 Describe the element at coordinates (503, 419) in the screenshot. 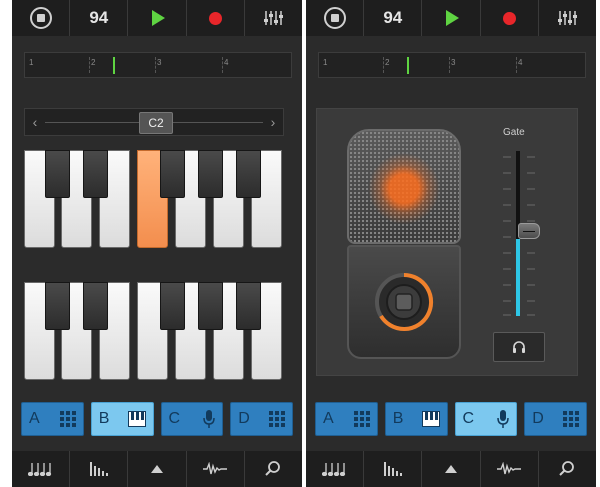

I see `microphone-icon` at that location.